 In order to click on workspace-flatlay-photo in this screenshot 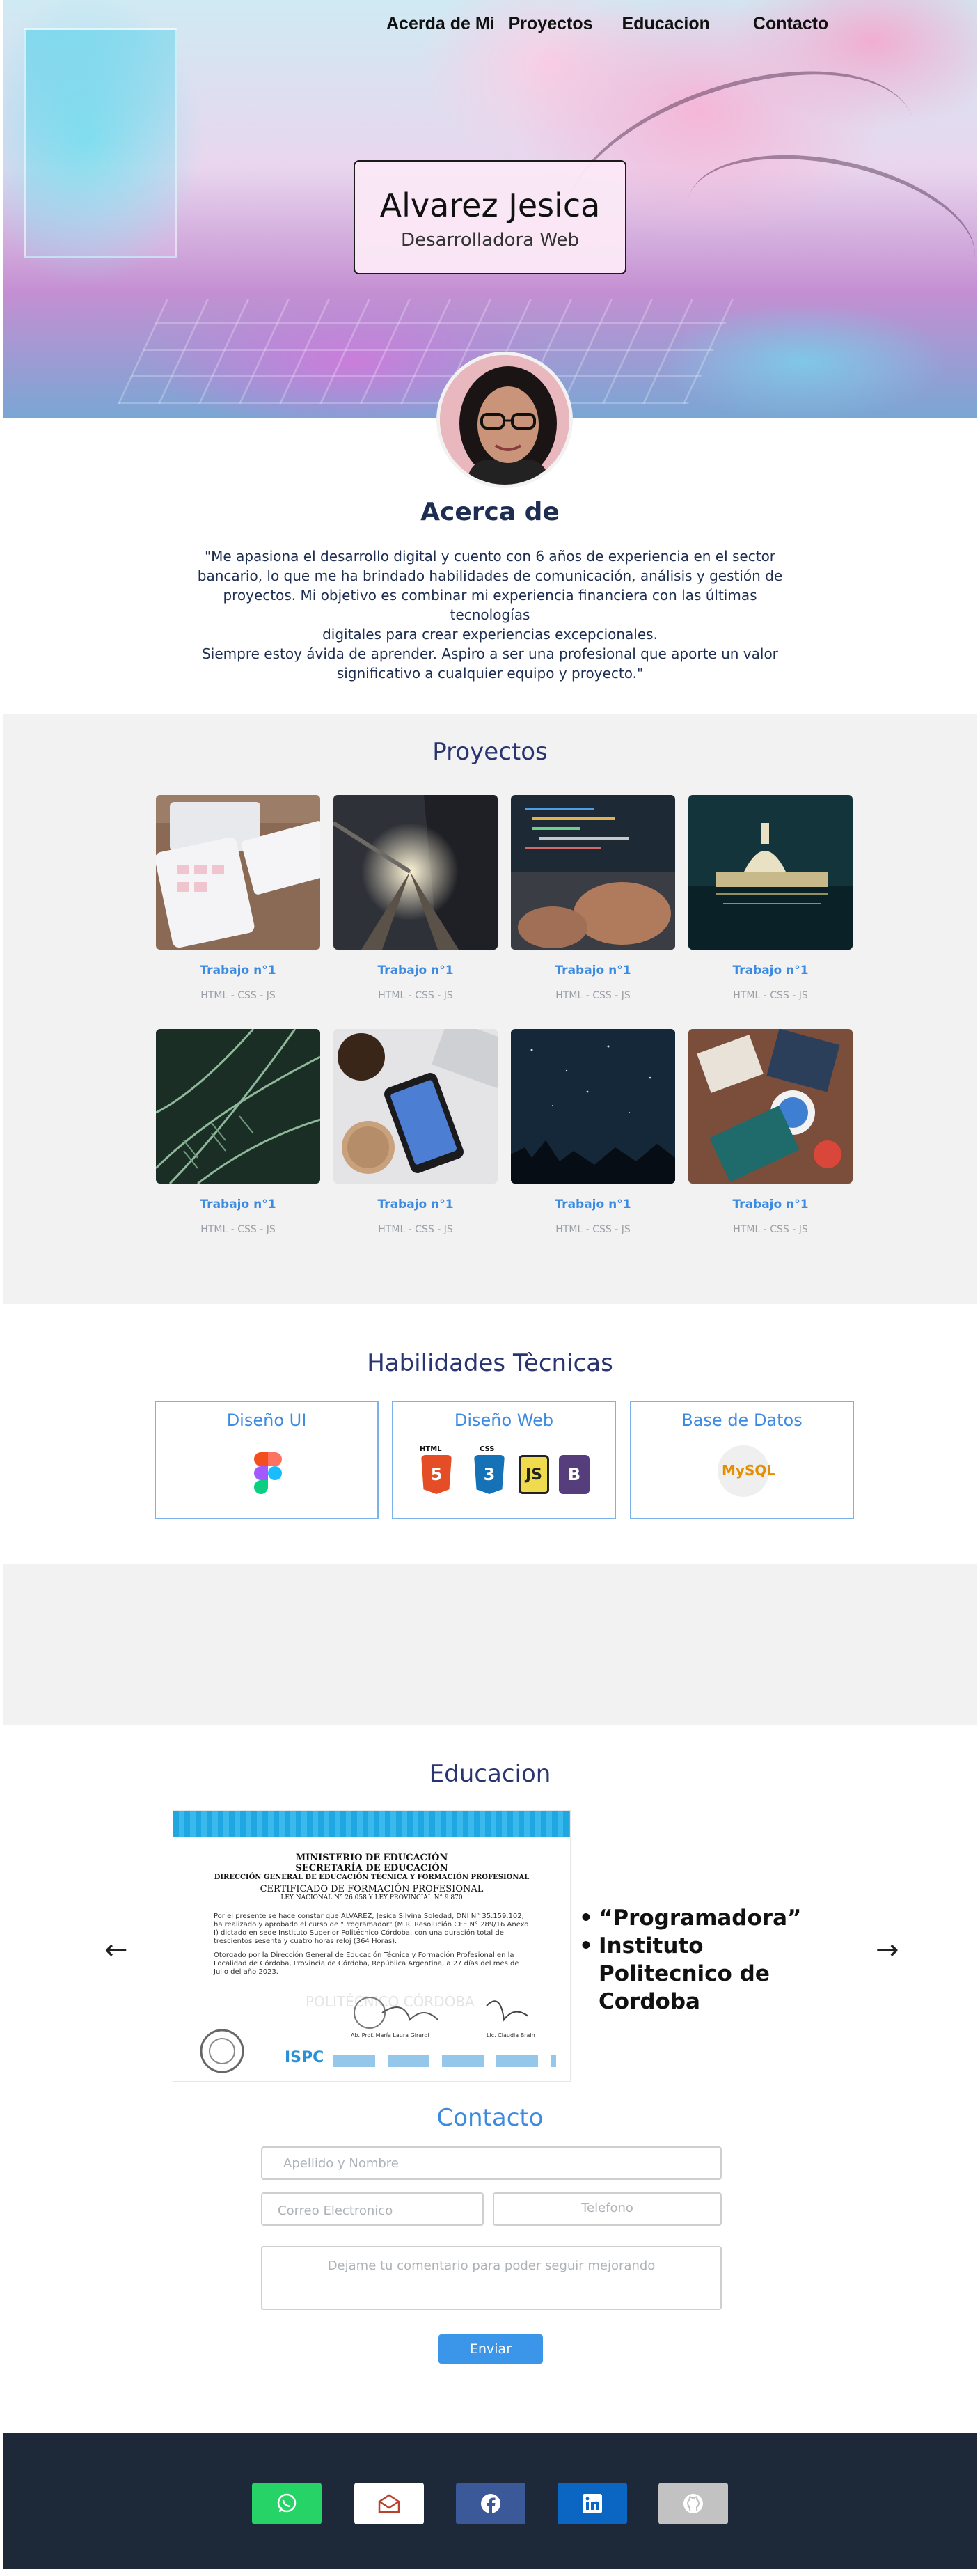, I will do `click(770, 1106)`.